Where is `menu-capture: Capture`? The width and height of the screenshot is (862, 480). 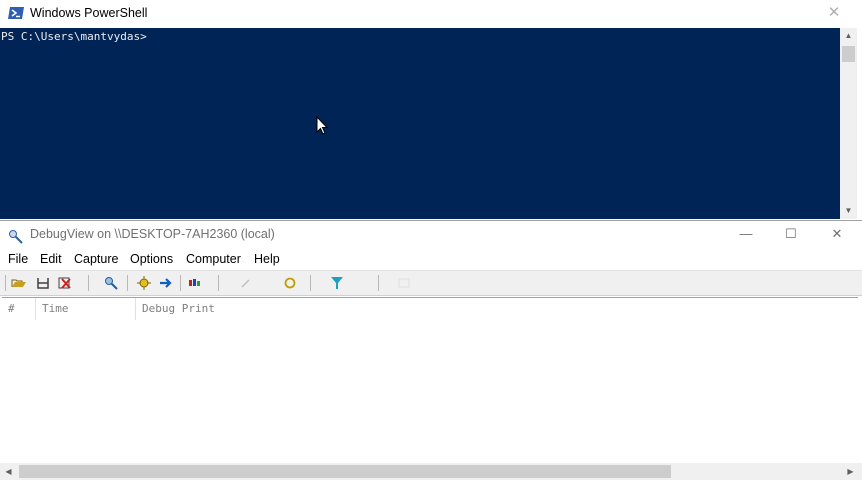 menu-capture: Capture is located at coordinates (96, 259).